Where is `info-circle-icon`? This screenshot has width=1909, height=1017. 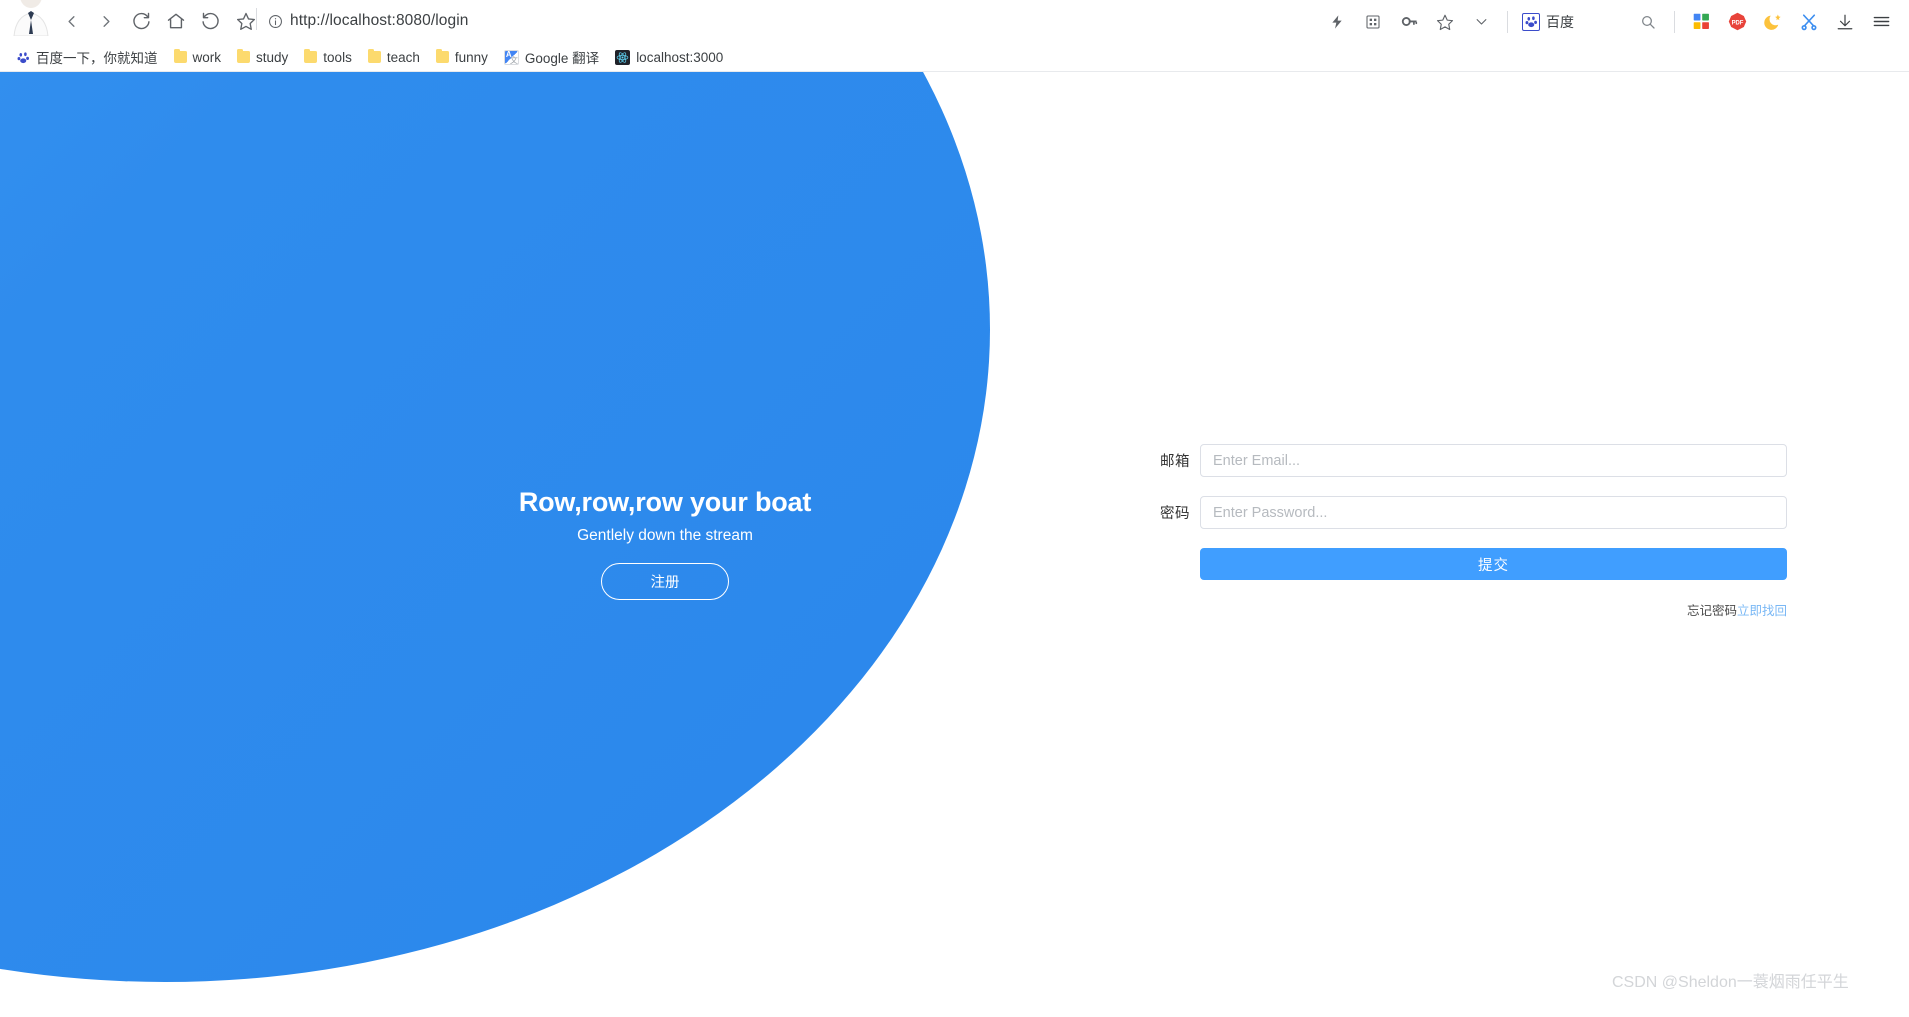 info-circle-icon is located at coordinates (275, 21).